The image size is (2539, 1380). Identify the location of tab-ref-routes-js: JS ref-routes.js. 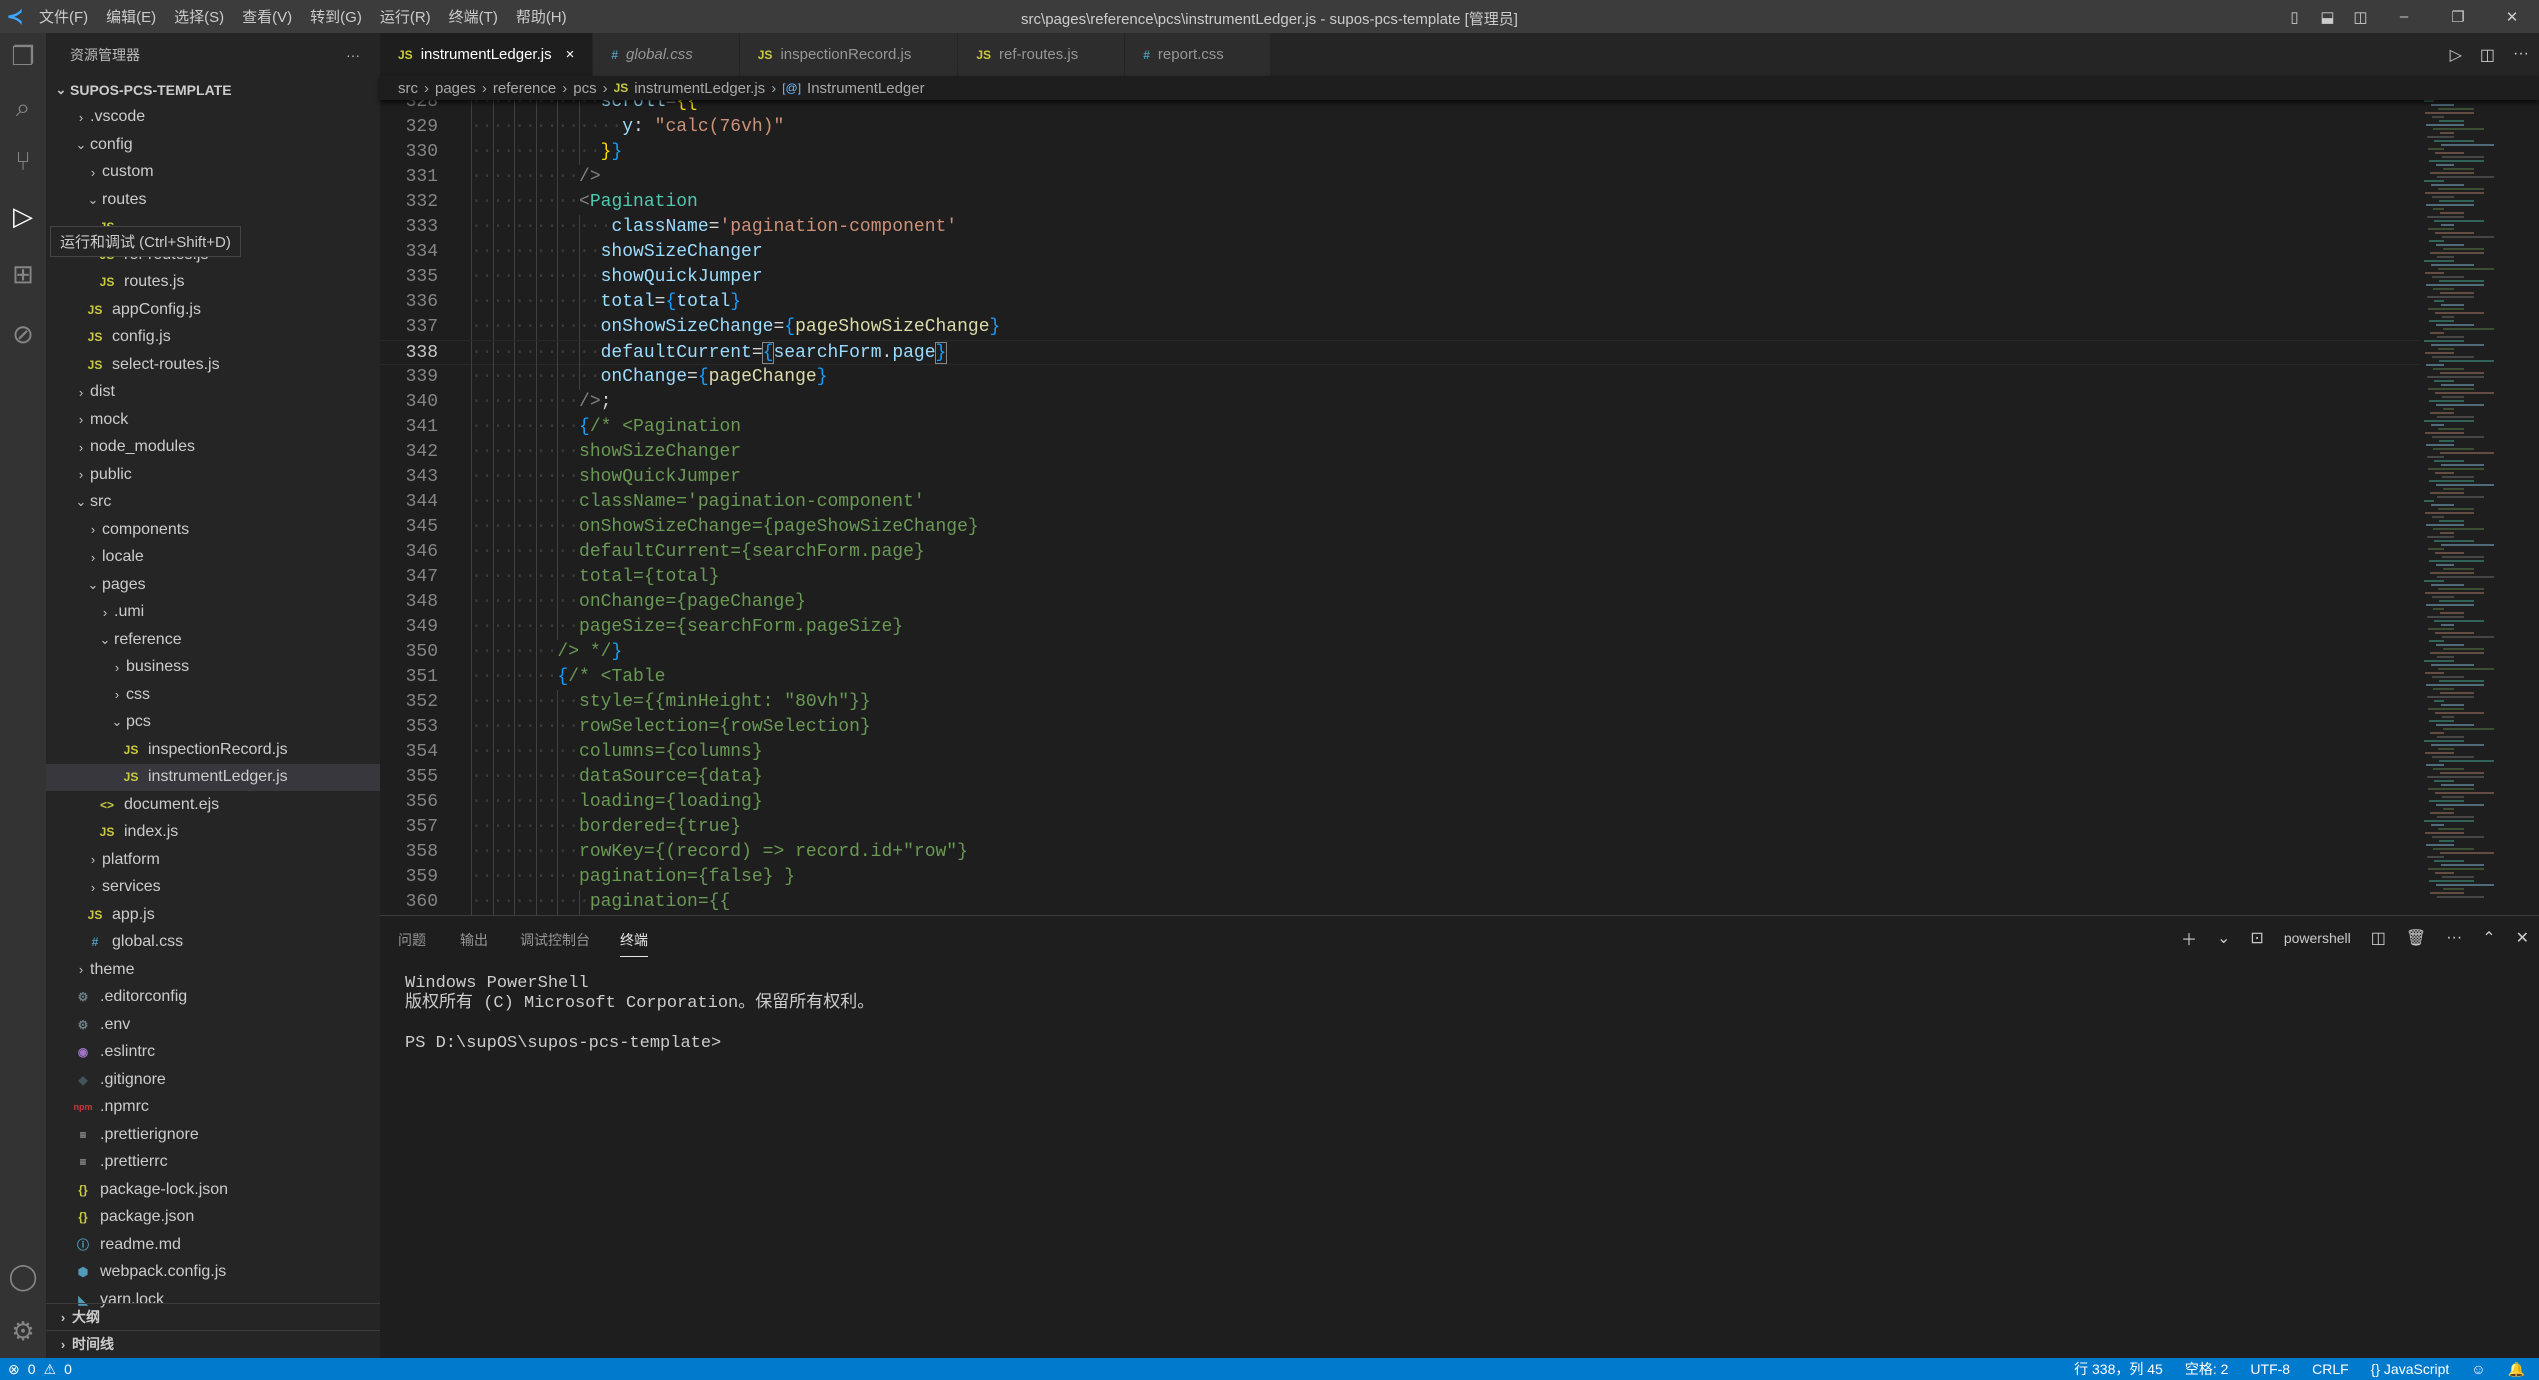
(1042, 54).